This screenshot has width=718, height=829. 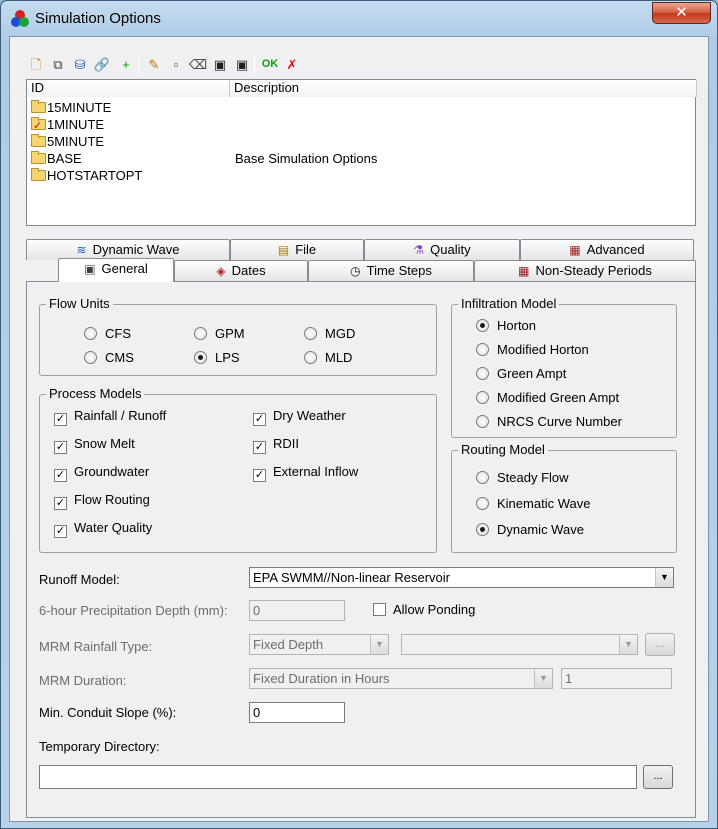 I want to click on routing-dynamic-wave-radio: Dynamic Wave, so click(x=530, y=530).